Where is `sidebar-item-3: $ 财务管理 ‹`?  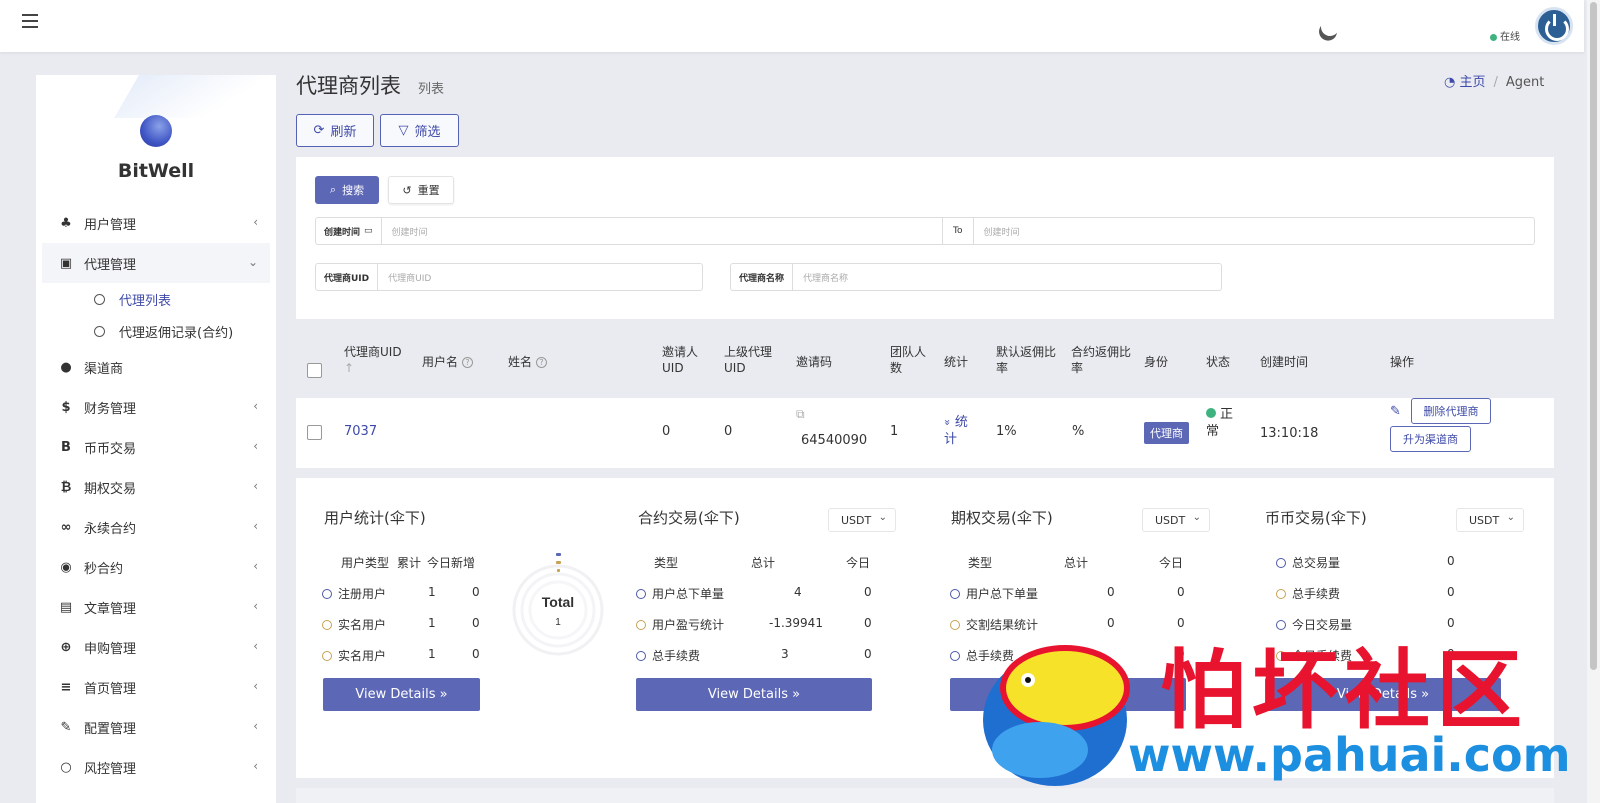 sidebar-item-3: $ 财务管理 ‹ is located at coordinates (156, 407).